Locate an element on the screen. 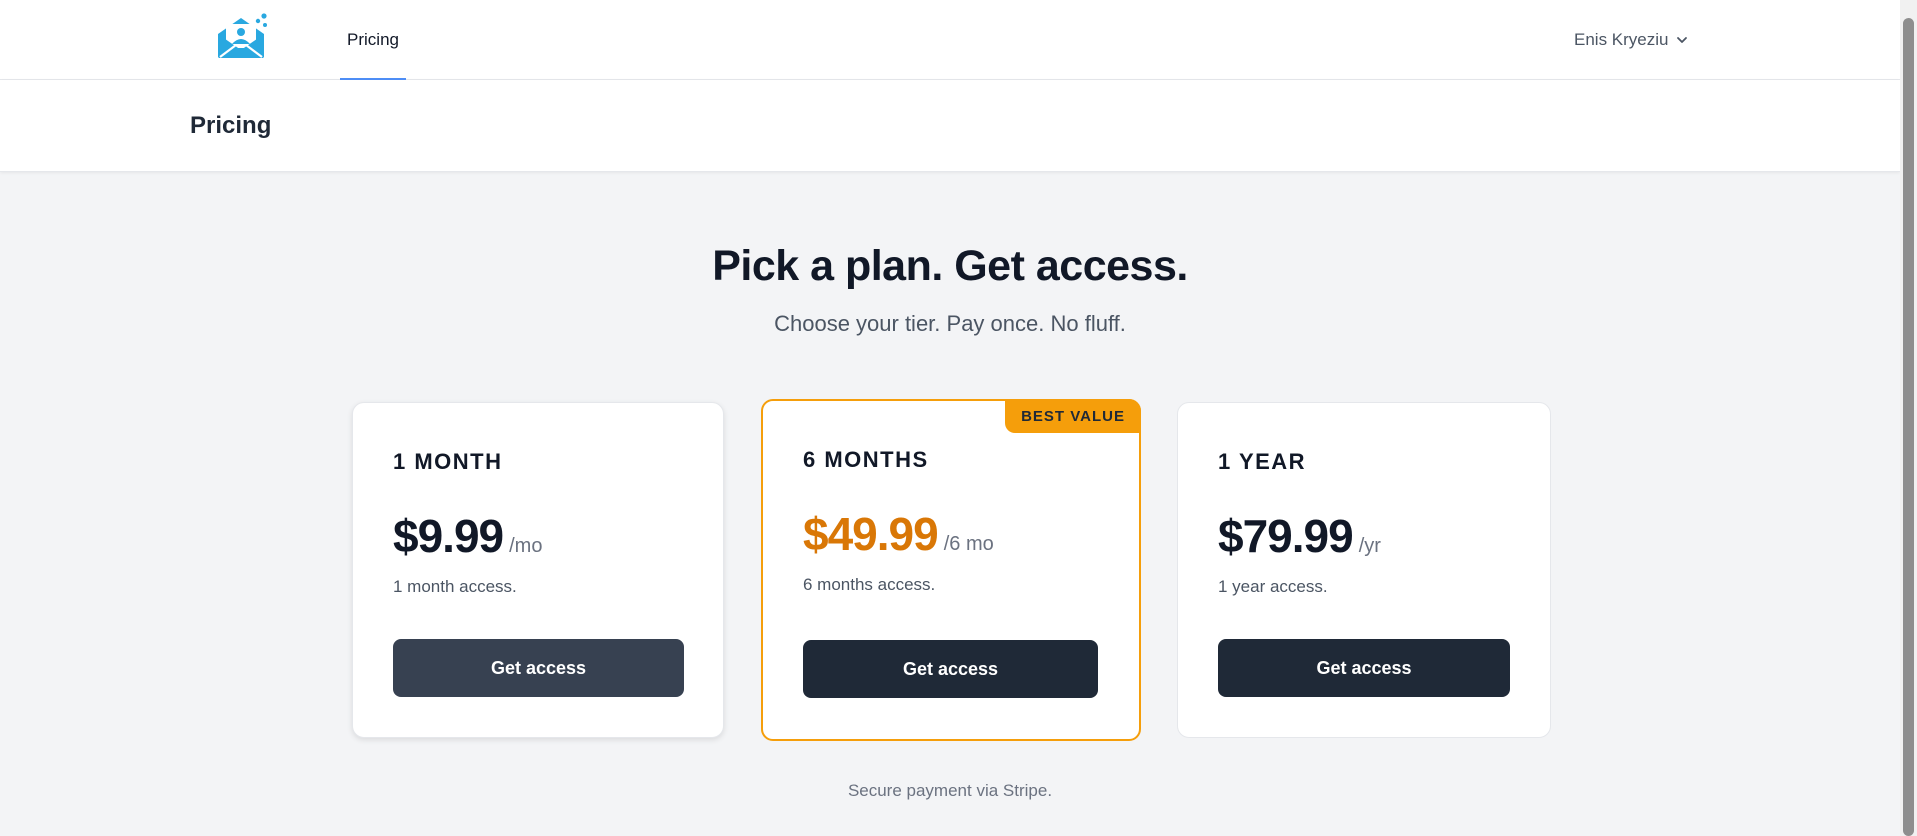  price-row: $49.99 /6 mo is located at coordinates (898, 534).